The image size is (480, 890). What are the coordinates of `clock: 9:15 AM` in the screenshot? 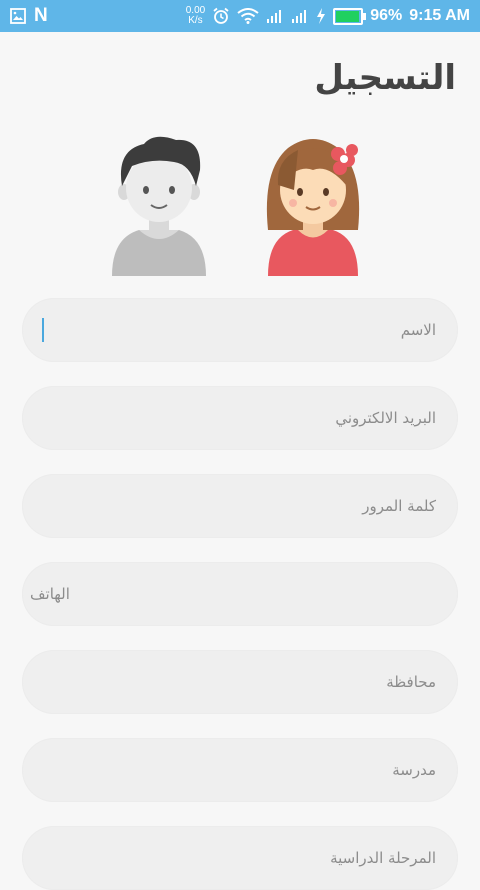 It's located at (439, 15).